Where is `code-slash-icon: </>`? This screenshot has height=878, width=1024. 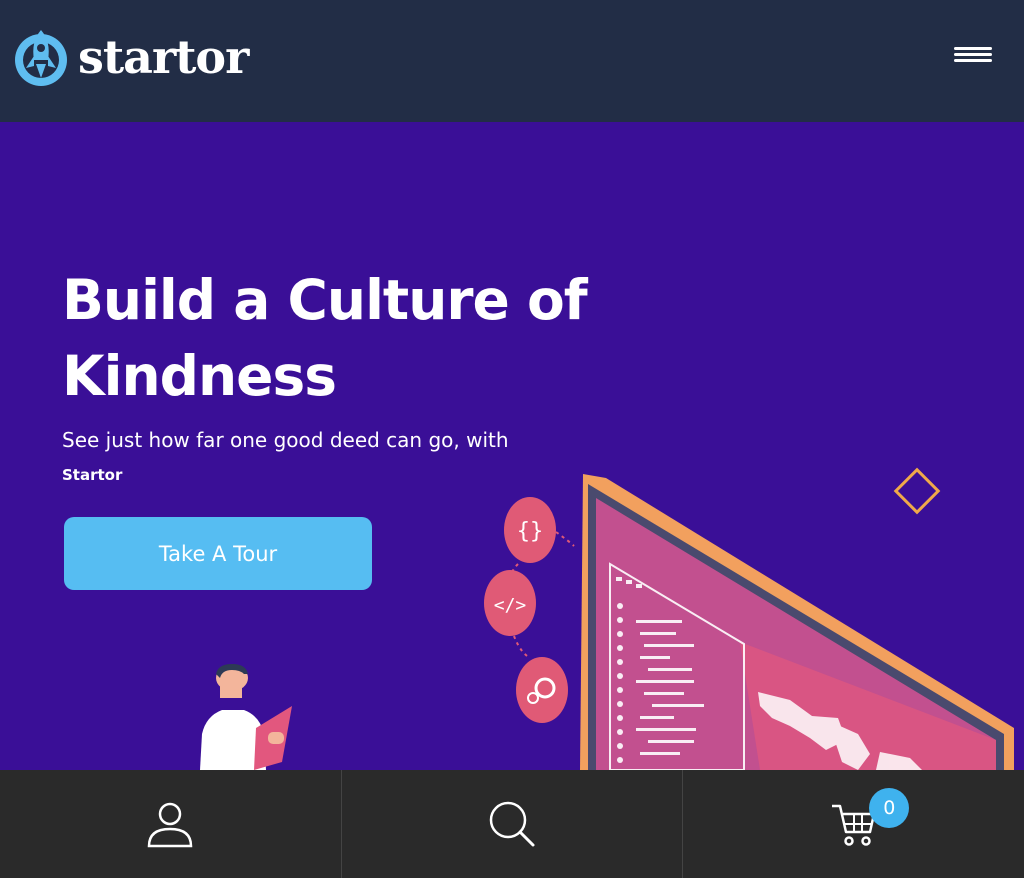 code-slash-icon: </> is located at coordinates (510, 603).